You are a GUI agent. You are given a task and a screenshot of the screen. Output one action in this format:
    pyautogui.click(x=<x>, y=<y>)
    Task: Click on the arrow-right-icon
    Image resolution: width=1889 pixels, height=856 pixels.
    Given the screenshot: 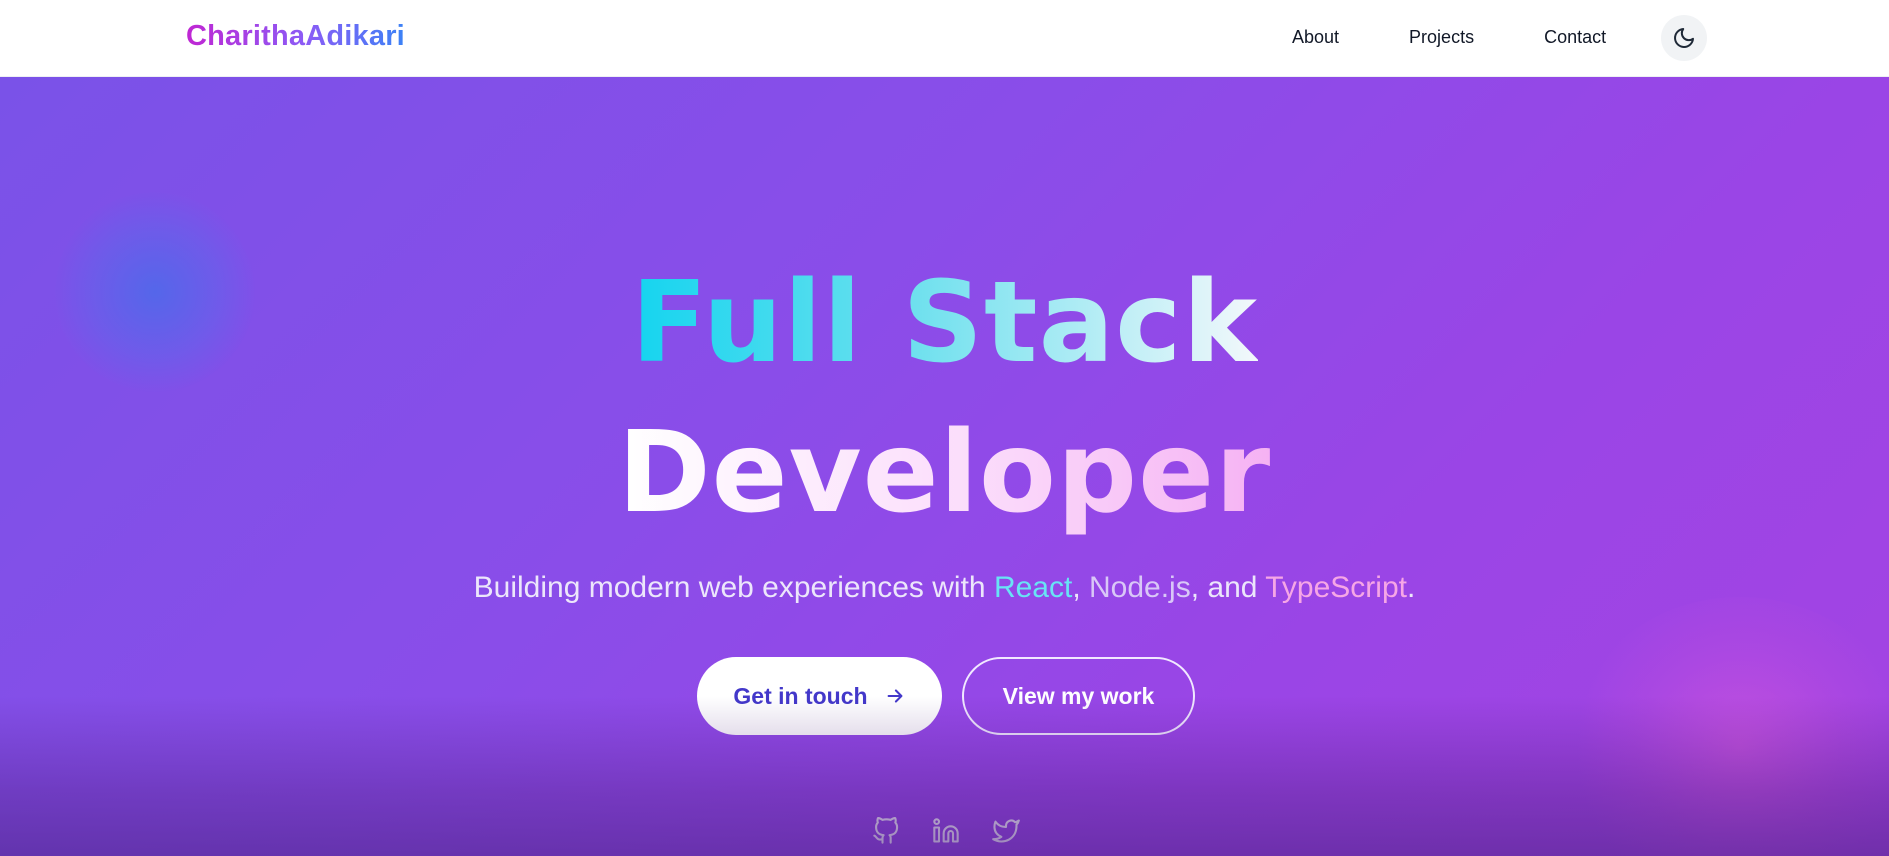 What is the action you would take?
    pyautogui.click(x=895, y=696)
    